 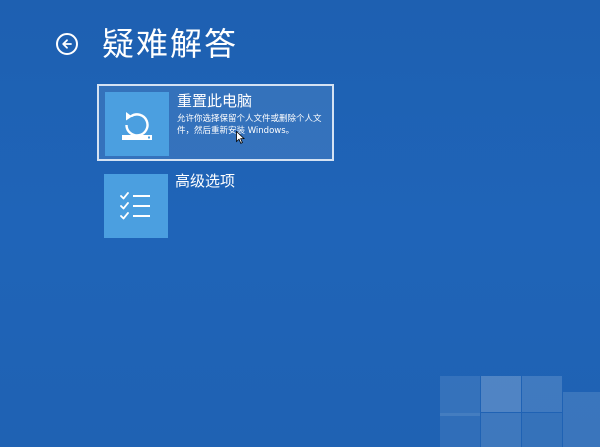 What do you see at coordinates (249, 125) in the screenshot?
I see `option-description: 允许你选择保留个人文件或删除个人文件，然后重新安装 Windows。` at bounding box center [249, 125].